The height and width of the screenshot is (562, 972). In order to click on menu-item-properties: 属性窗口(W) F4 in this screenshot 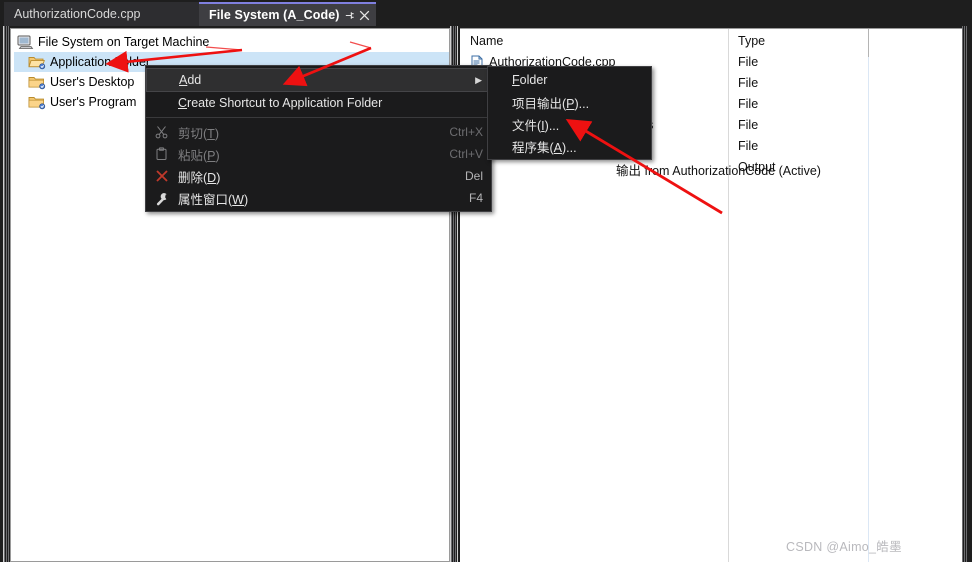, I will do `click(318, 198)`.